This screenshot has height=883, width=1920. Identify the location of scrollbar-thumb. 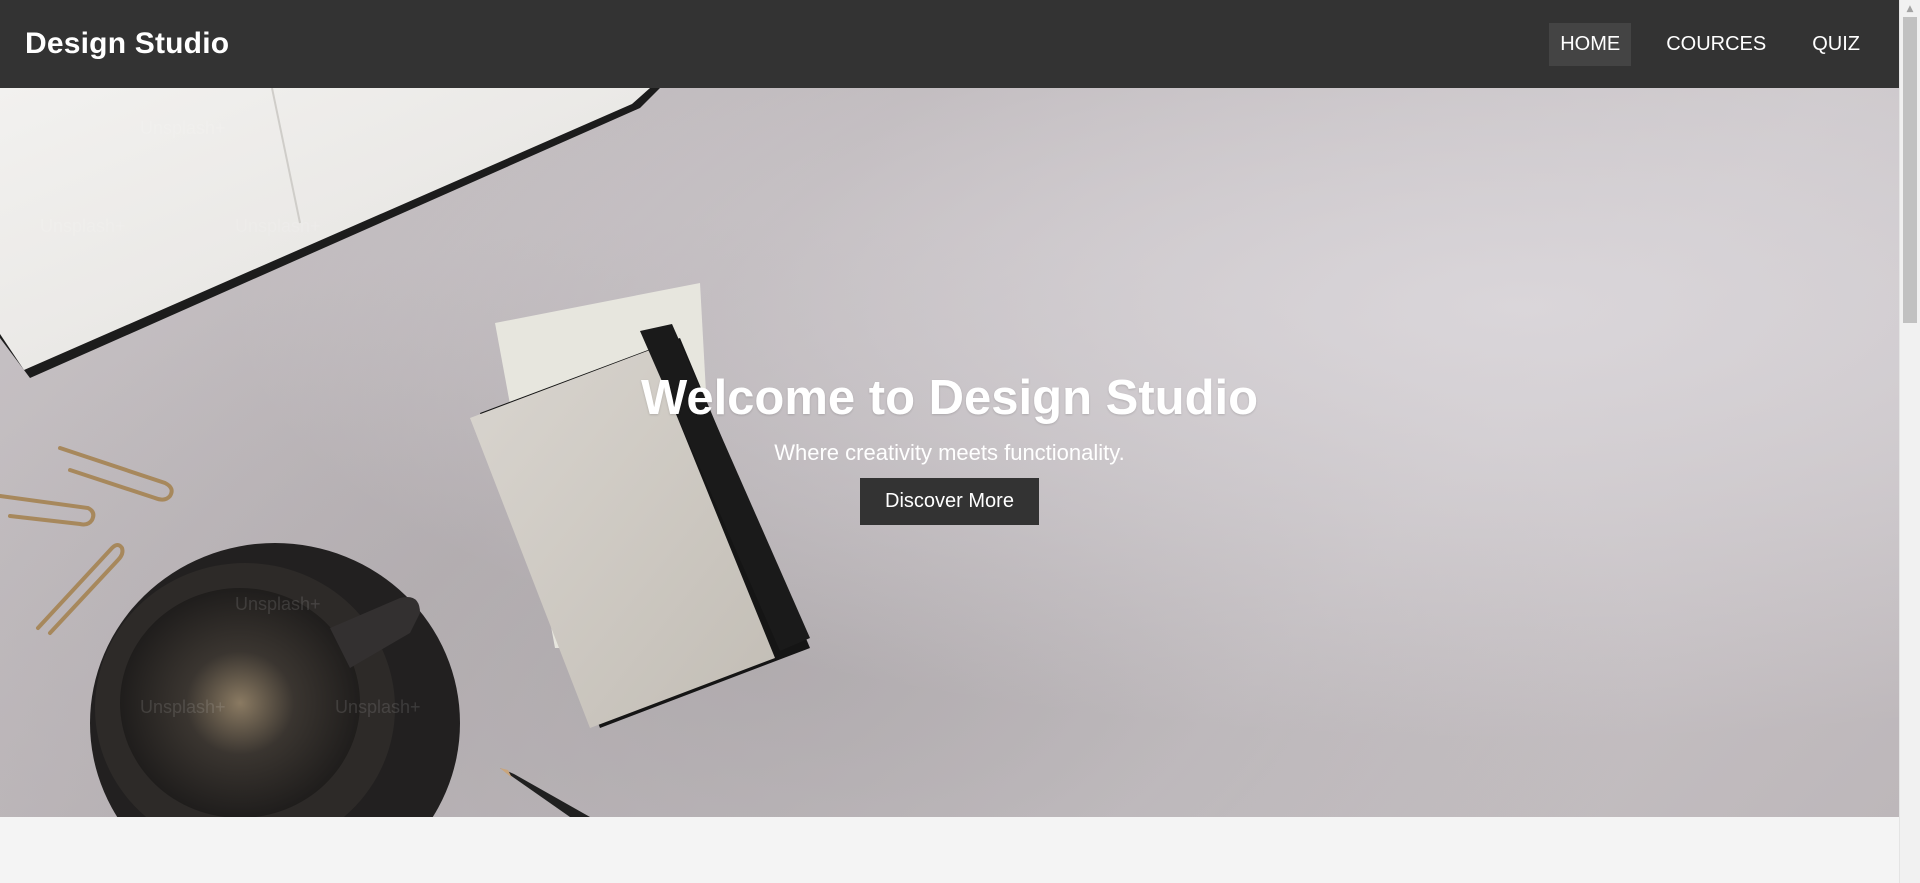
(1910, 170).